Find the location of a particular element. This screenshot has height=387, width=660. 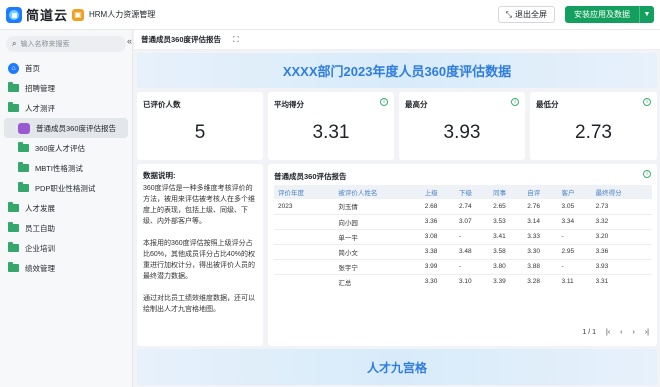

description-heading: 数据说明: is located at coordinates (159, 175).